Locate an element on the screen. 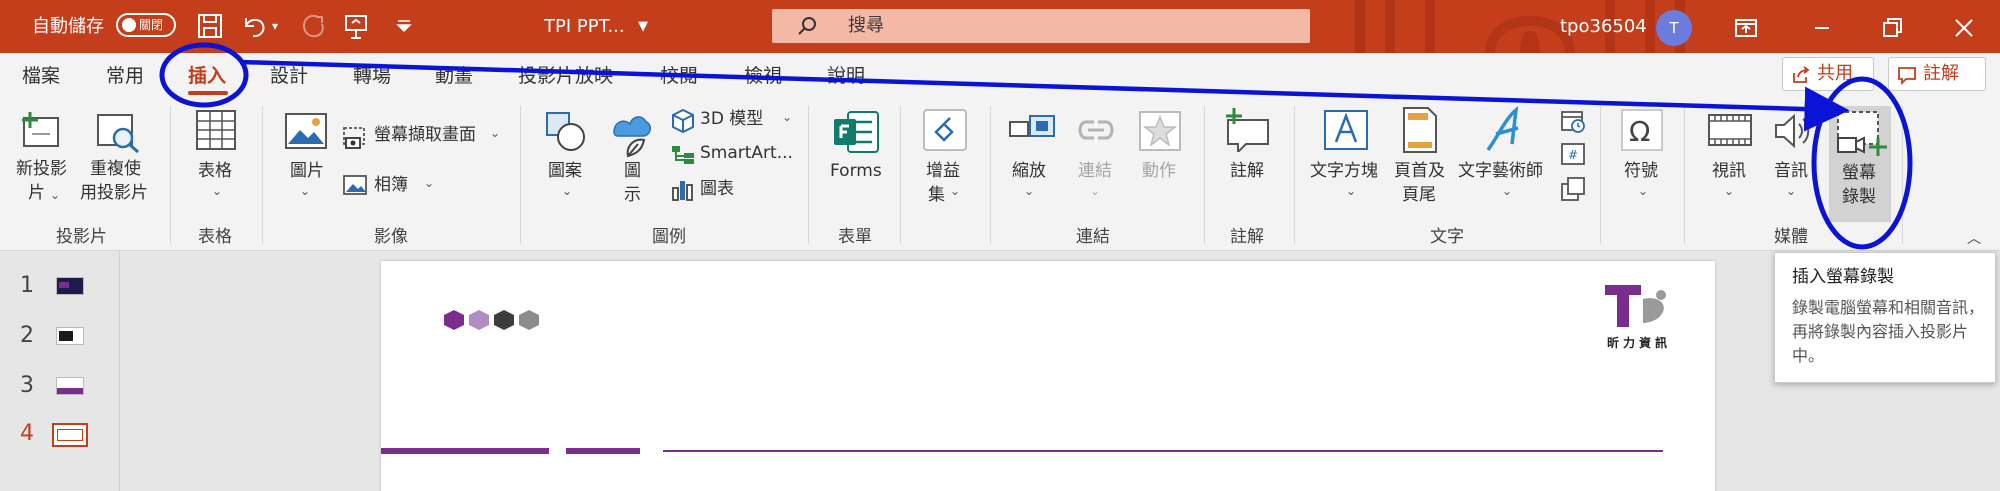 The width and height of the screenshot is (2000, 491). file-name-dropdown-icon: ▼ is located at coordinates (643, 26).